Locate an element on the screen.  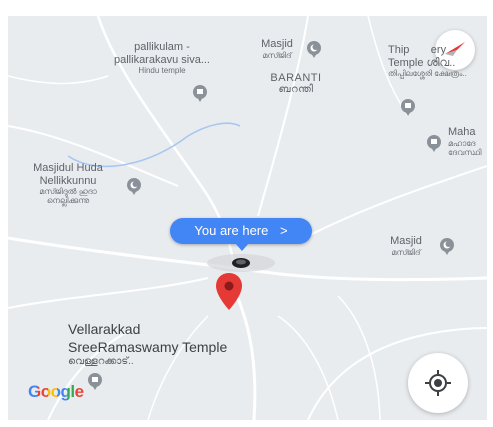
poi-name-malayalam-1: മഹാദേ is located at coordinates (462, 143).